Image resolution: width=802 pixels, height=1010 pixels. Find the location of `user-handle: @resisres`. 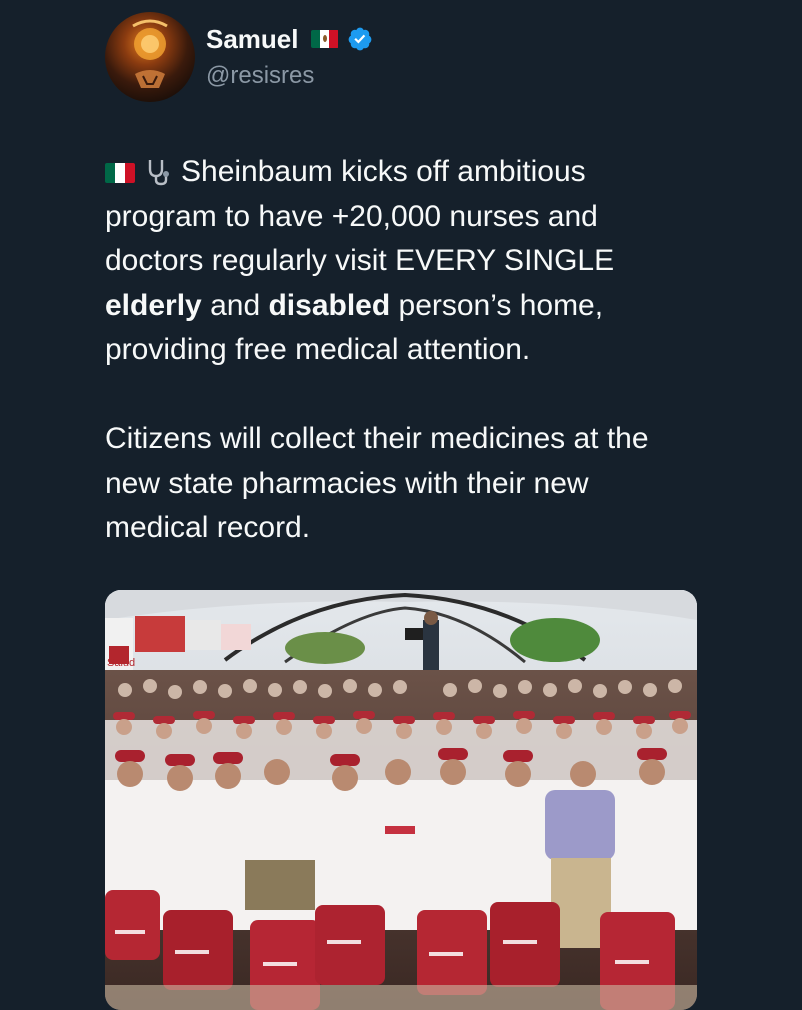

user-handle: @resisres is located at coordinates (289, 76).